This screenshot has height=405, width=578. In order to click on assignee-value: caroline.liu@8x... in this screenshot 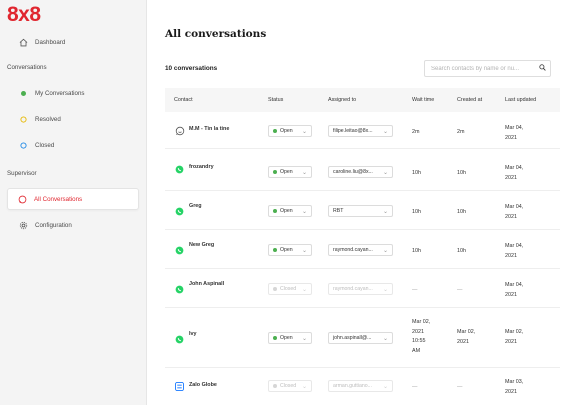, I will do `click(353, 172)`.